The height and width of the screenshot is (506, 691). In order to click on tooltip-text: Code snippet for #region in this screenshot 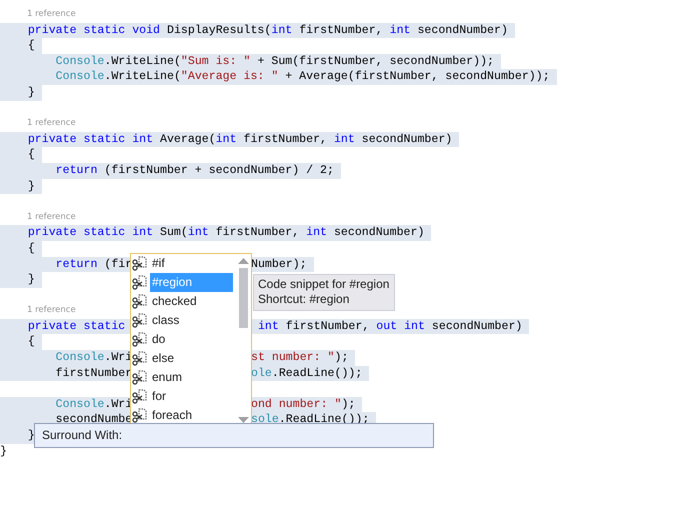, I will do `click(324, 284)`.